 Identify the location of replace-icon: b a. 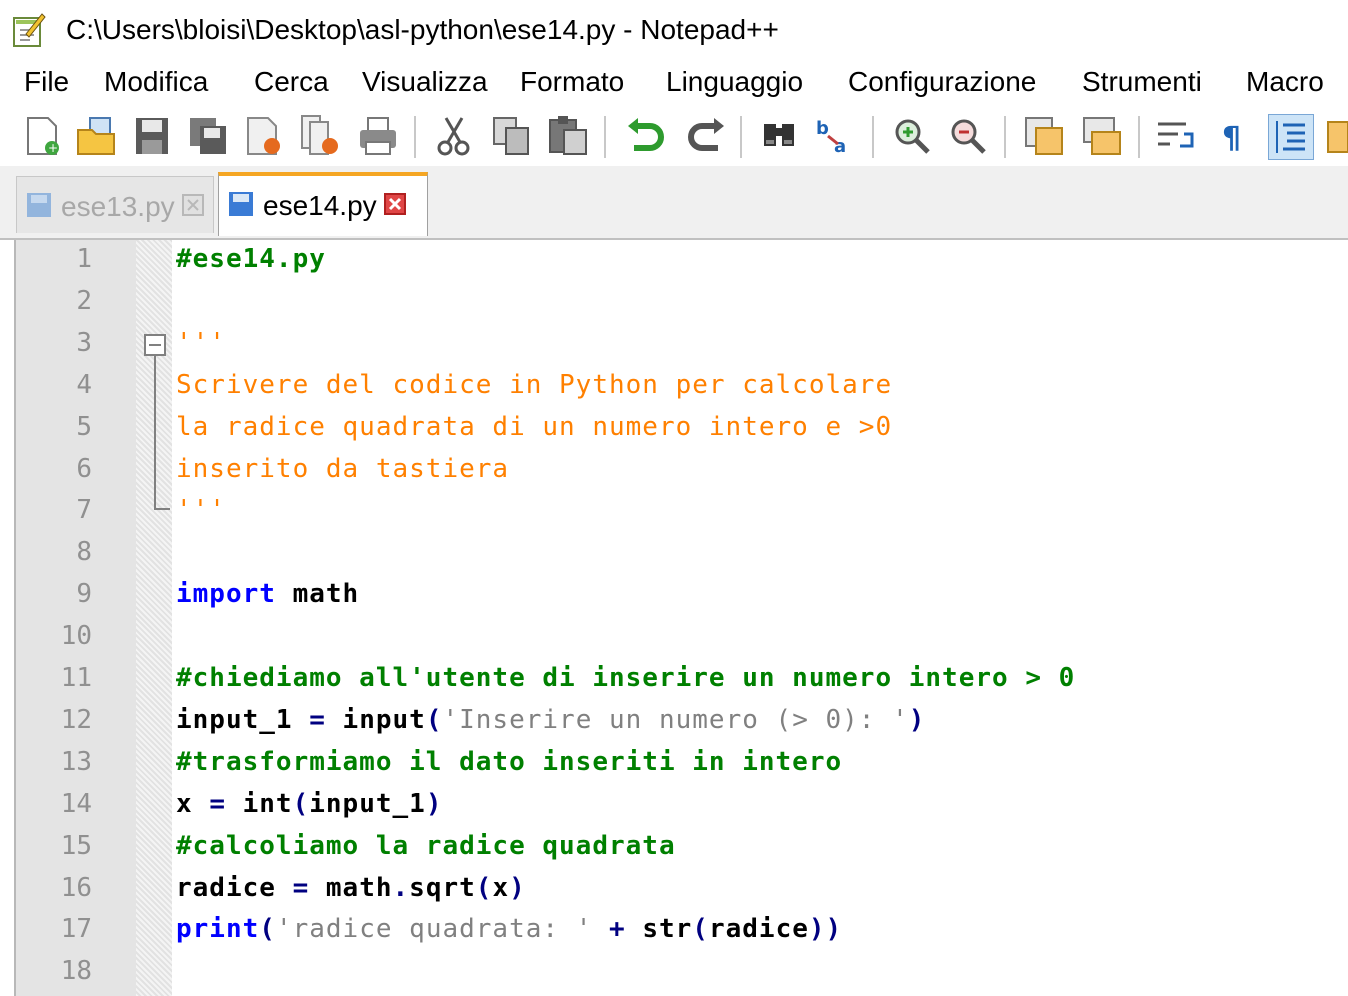
(836, 136).